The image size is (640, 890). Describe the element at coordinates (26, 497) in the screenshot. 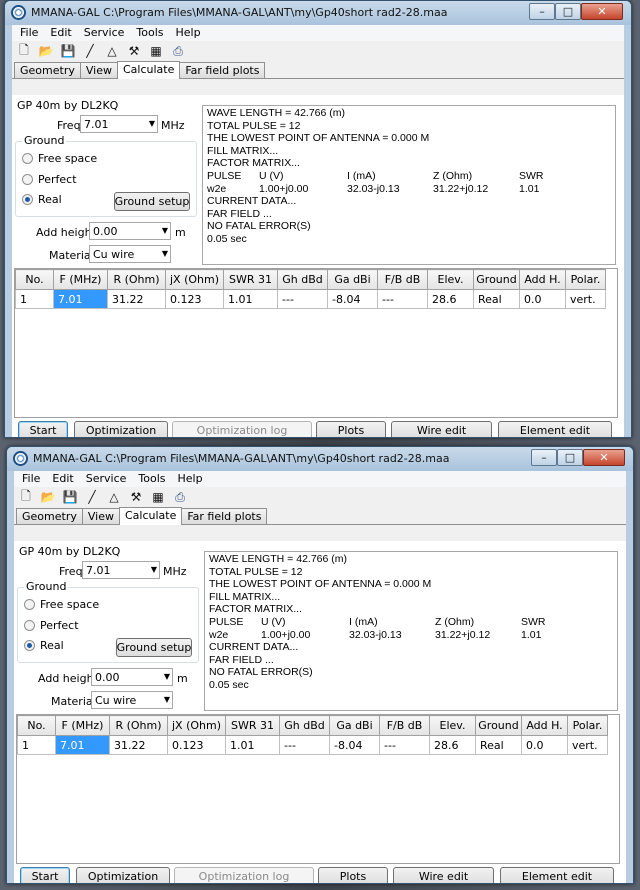

I see `new-icon: 🗋` at that location.